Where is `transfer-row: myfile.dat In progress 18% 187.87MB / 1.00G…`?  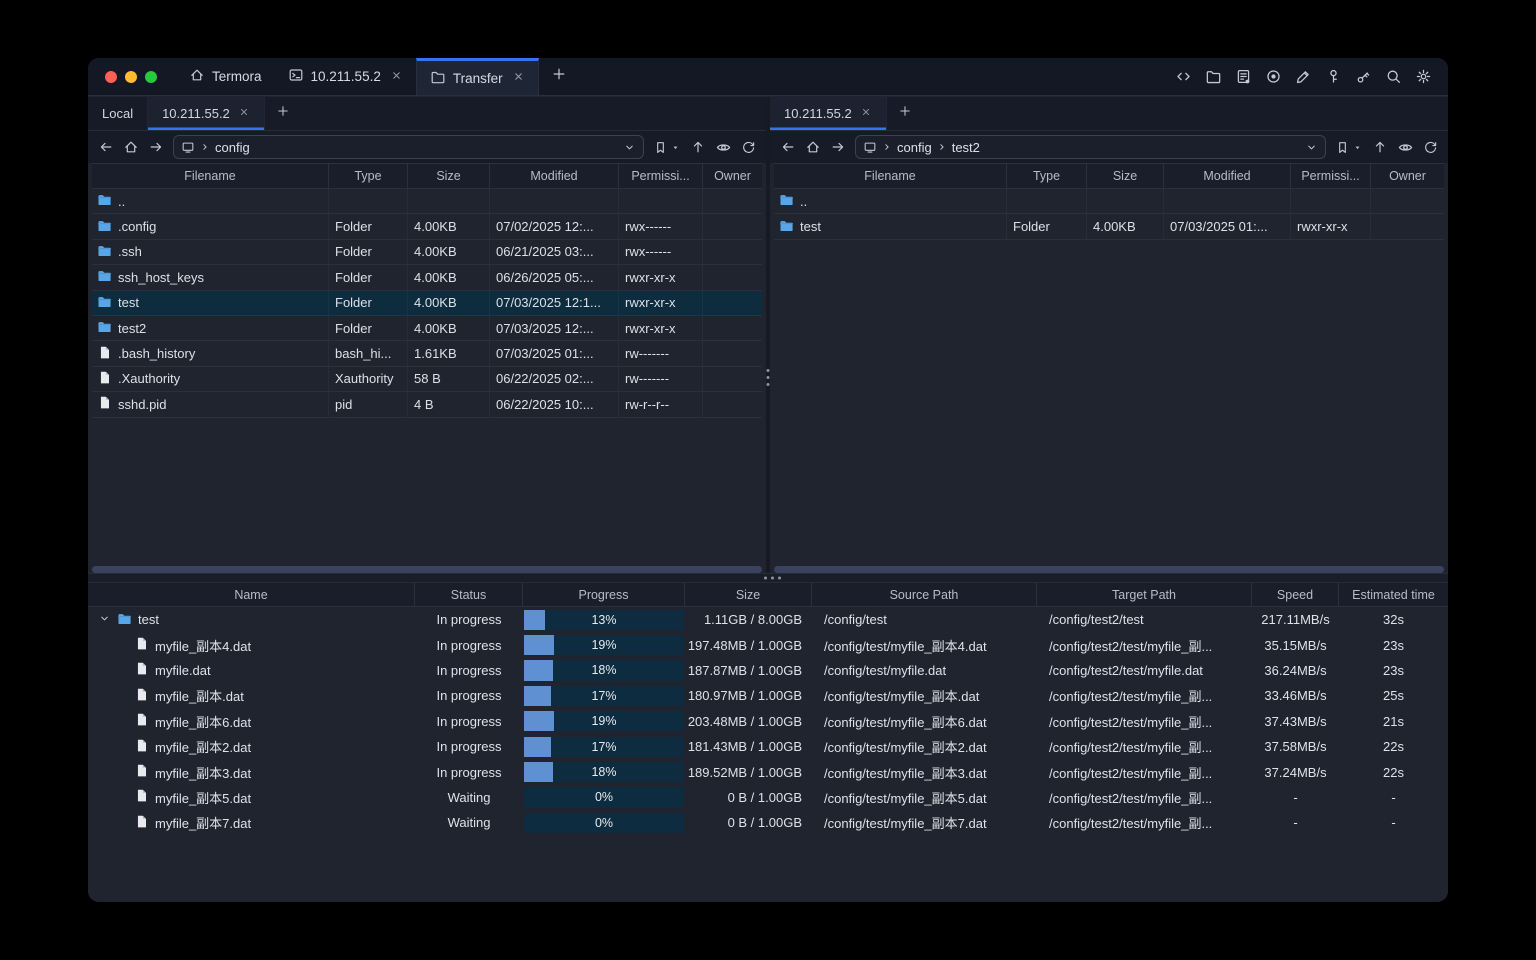 transfer-row: myfile.dat In progress 18% 187.87MB / 1.00G… is located at coordinates (768, 670).